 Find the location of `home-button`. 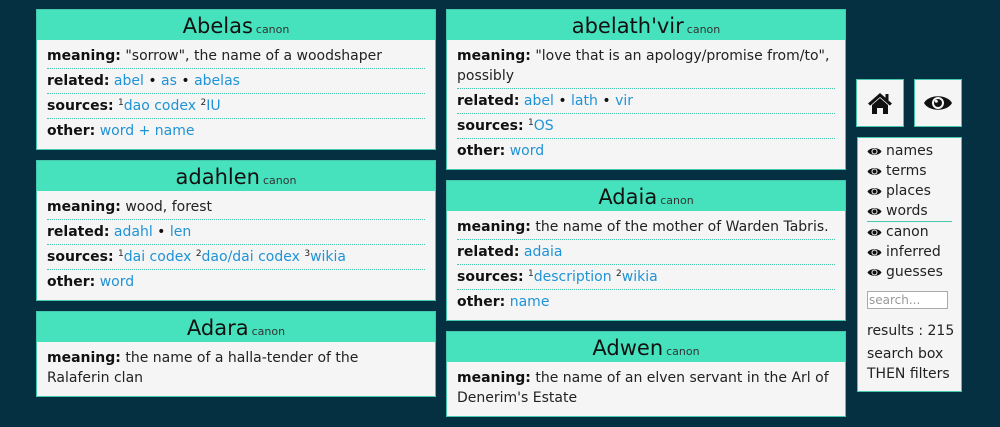

home-button is located at coordinates (880, 103).